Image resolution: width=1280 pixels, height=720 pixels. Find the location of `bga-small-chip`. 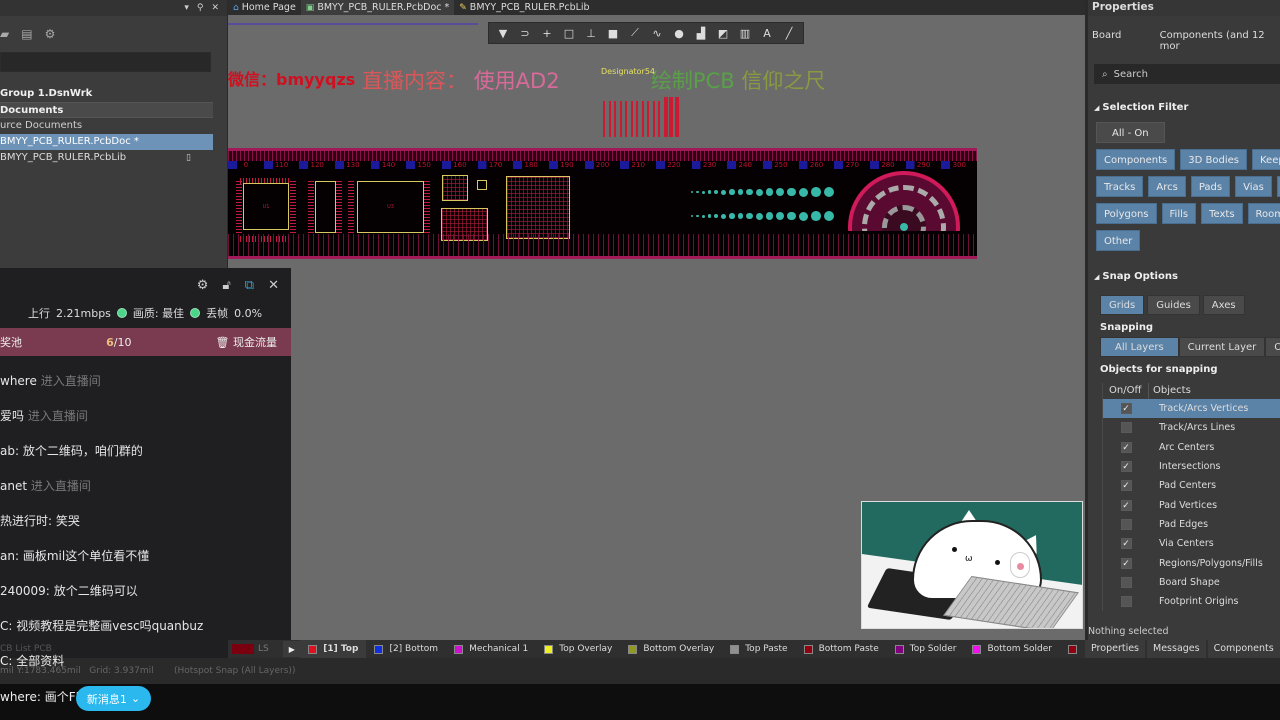

bga-small-chip is located at coordinates (455, 188).